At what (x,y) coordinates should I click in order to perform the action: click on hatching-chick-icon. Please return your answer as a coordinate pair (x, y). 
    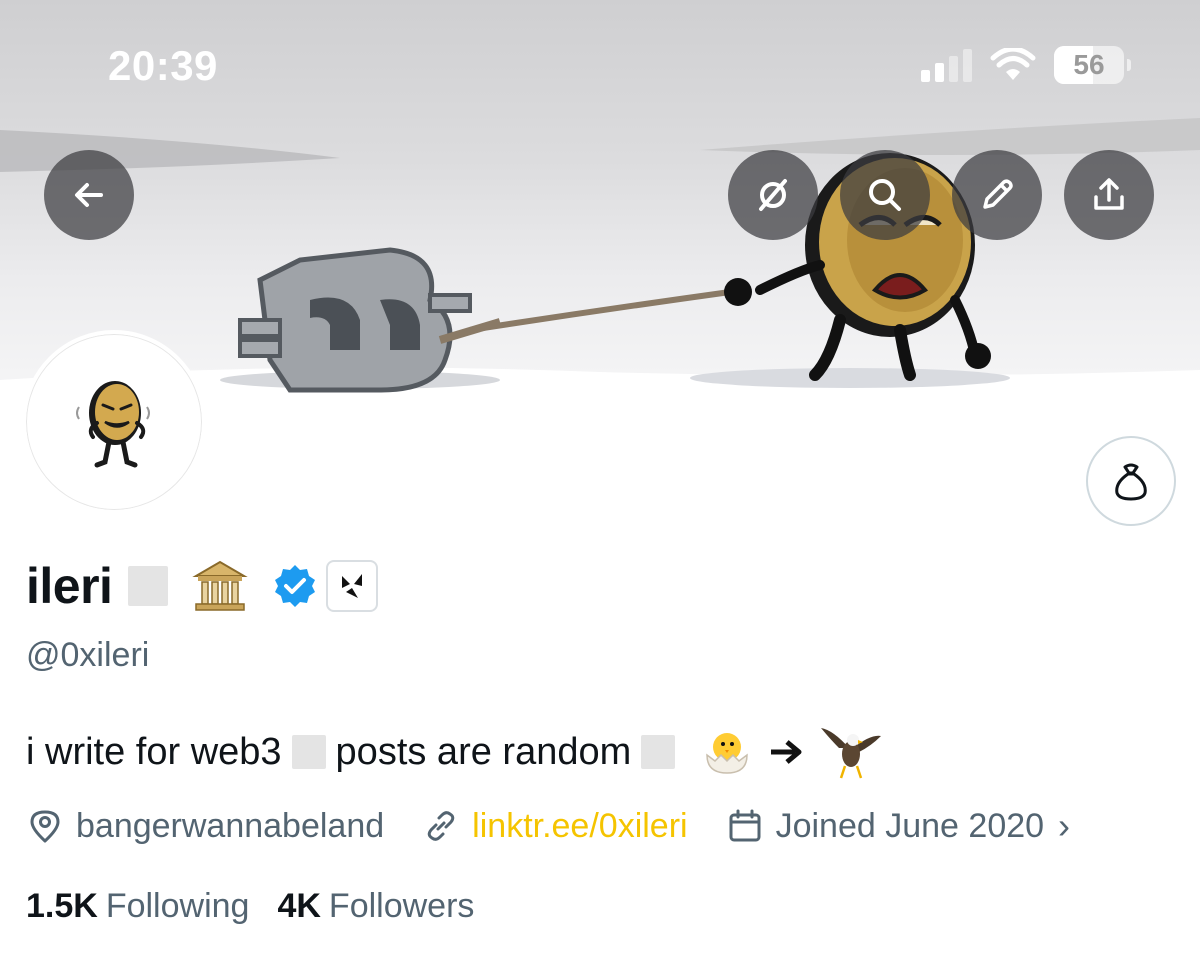
    Looking at the image, I should click on (727, 752).